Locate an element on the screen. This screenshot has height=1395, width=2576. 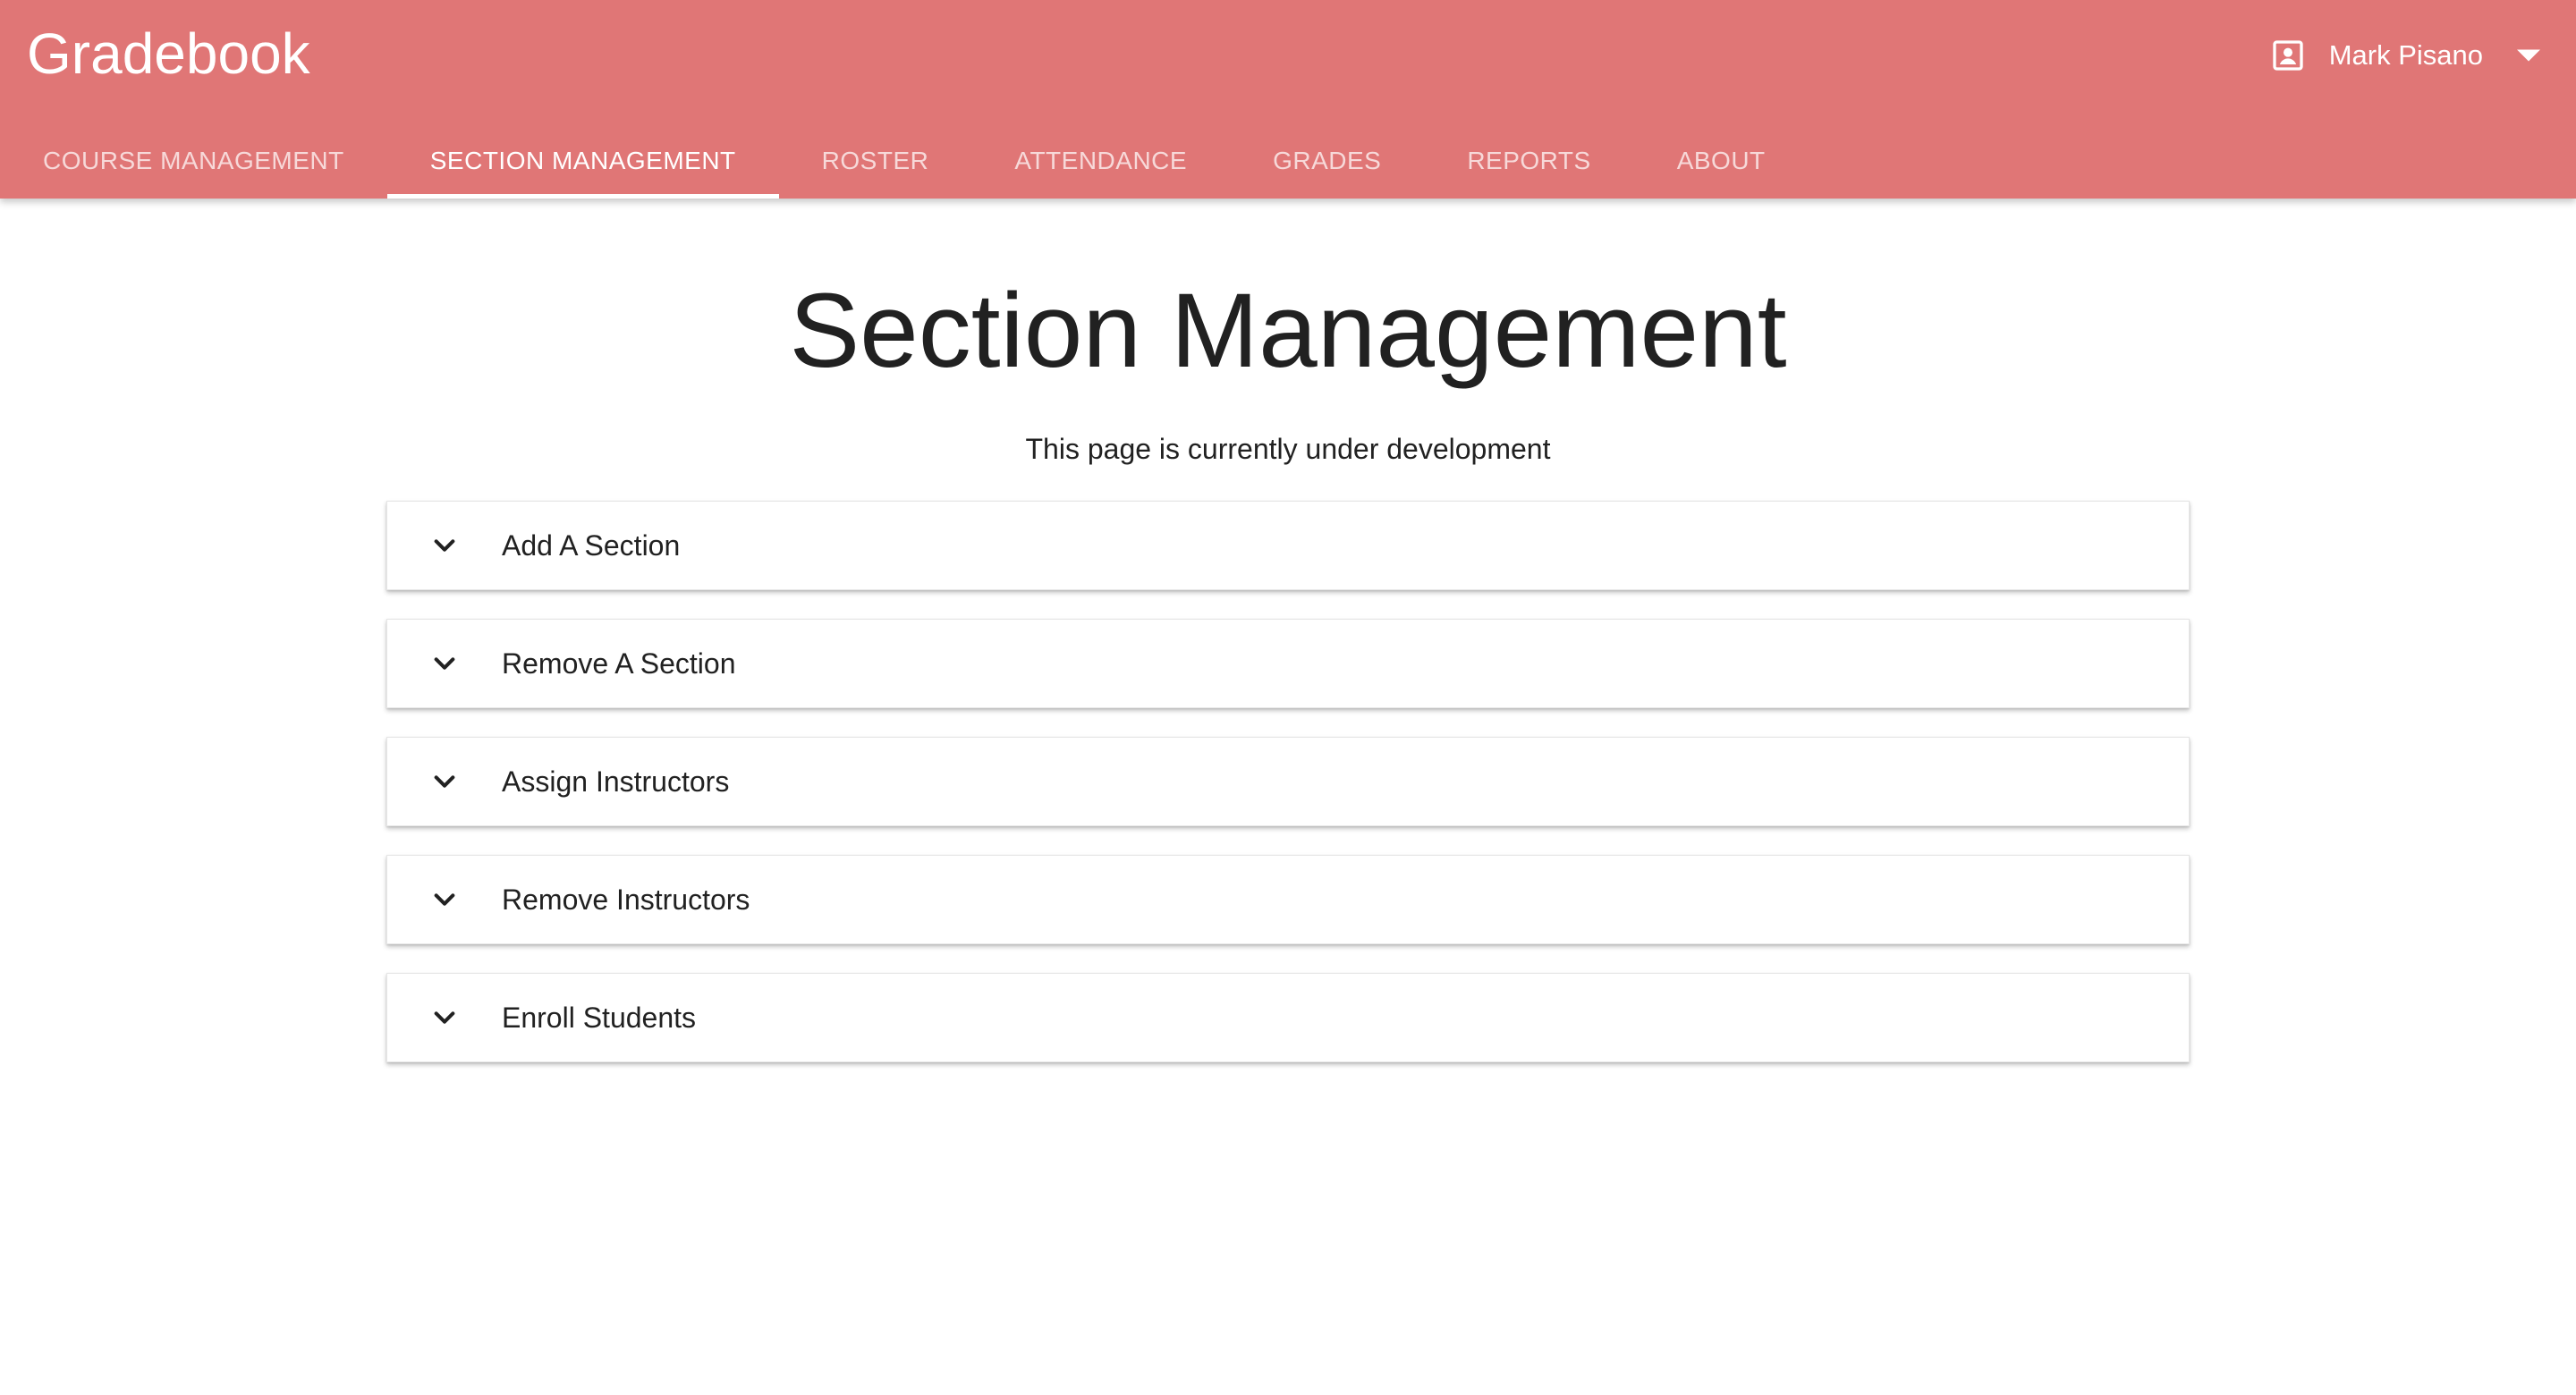
tab-grades: GRADES is located at coordinates (1327, 161).